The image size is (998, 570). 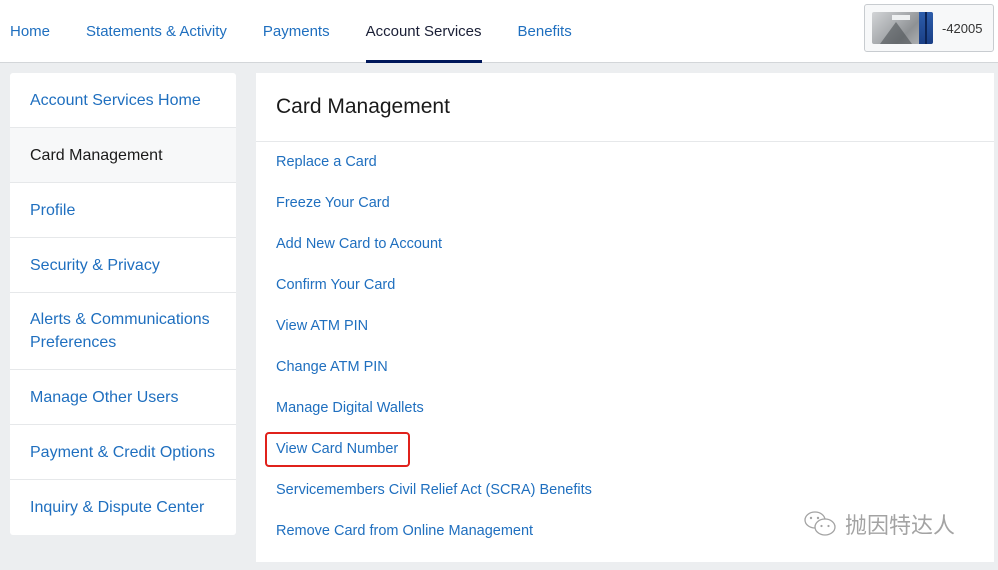 What do you see at coordinates (424, 31) in the screenshot?
I see `nav-account-services: Account Services` at bounding box center [424, 31].